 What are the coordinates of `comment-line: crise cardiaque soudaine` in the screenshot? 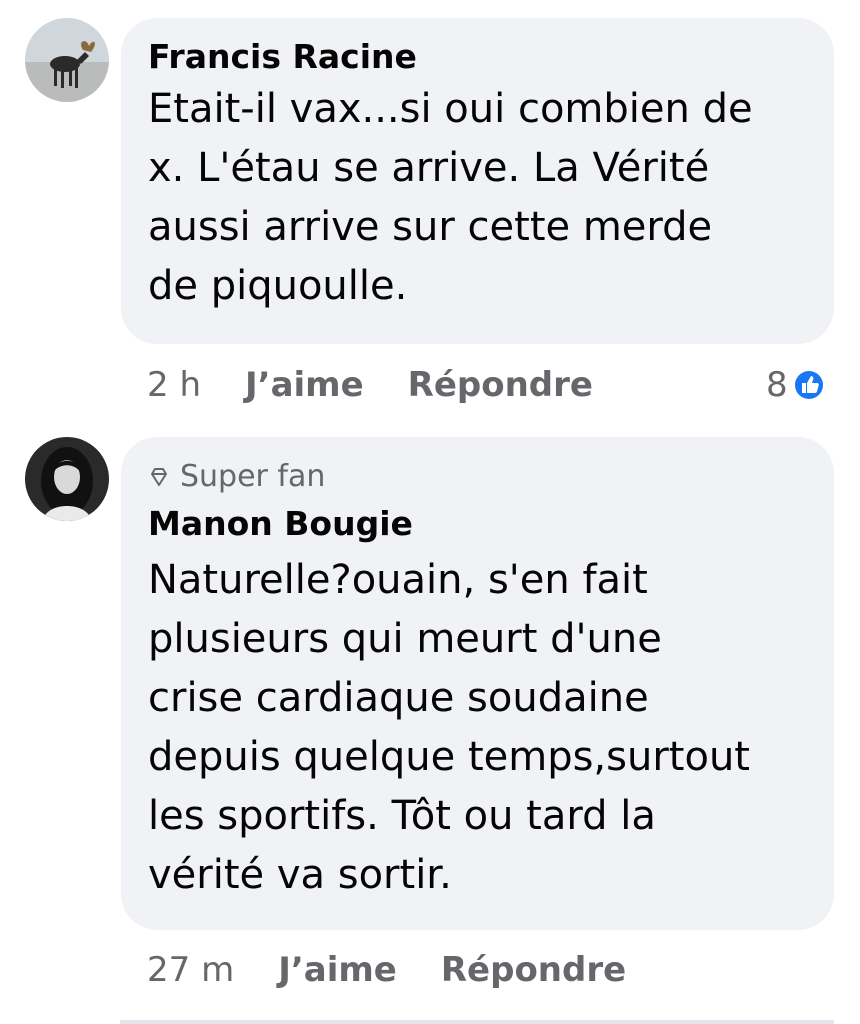 It's located at (398, 698).